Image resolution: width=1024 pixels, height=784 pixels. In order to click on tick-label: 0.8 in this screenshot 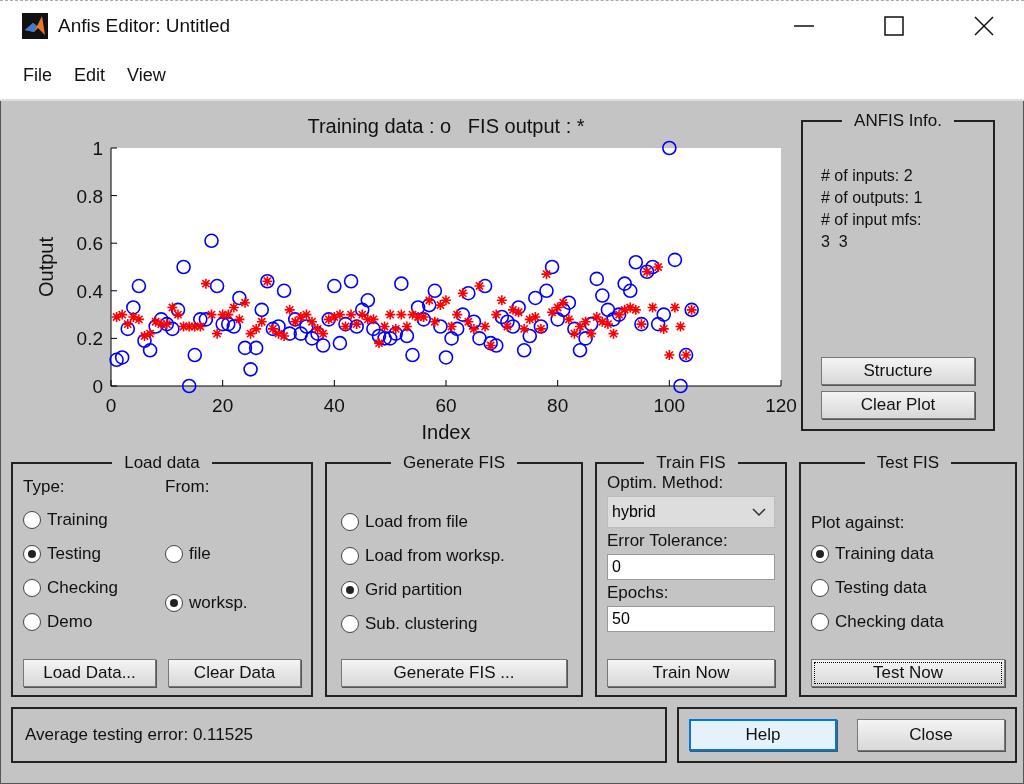, I will do `click(89, 196)`.